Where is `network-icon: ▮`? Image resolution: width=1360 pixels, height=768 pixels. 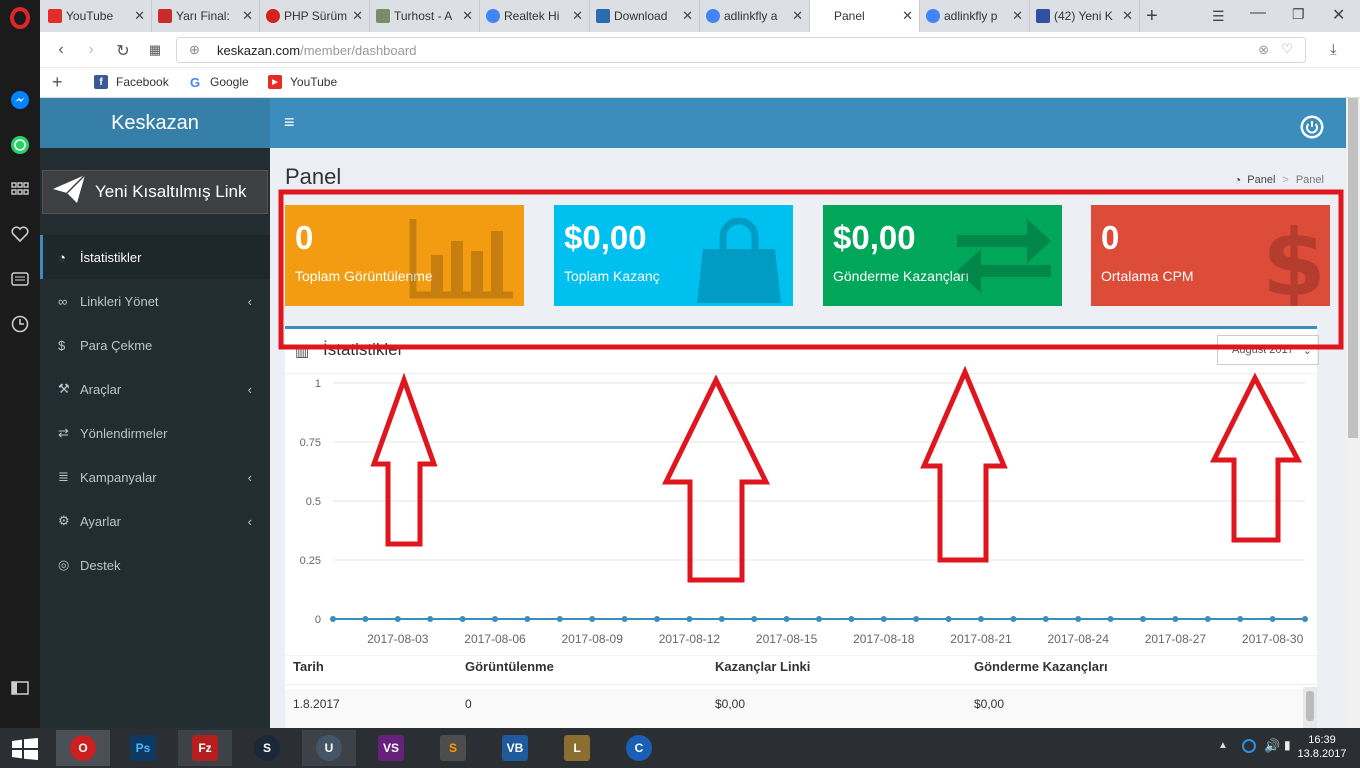 network-icon: ▮ is located at coordinates (1287, 745).